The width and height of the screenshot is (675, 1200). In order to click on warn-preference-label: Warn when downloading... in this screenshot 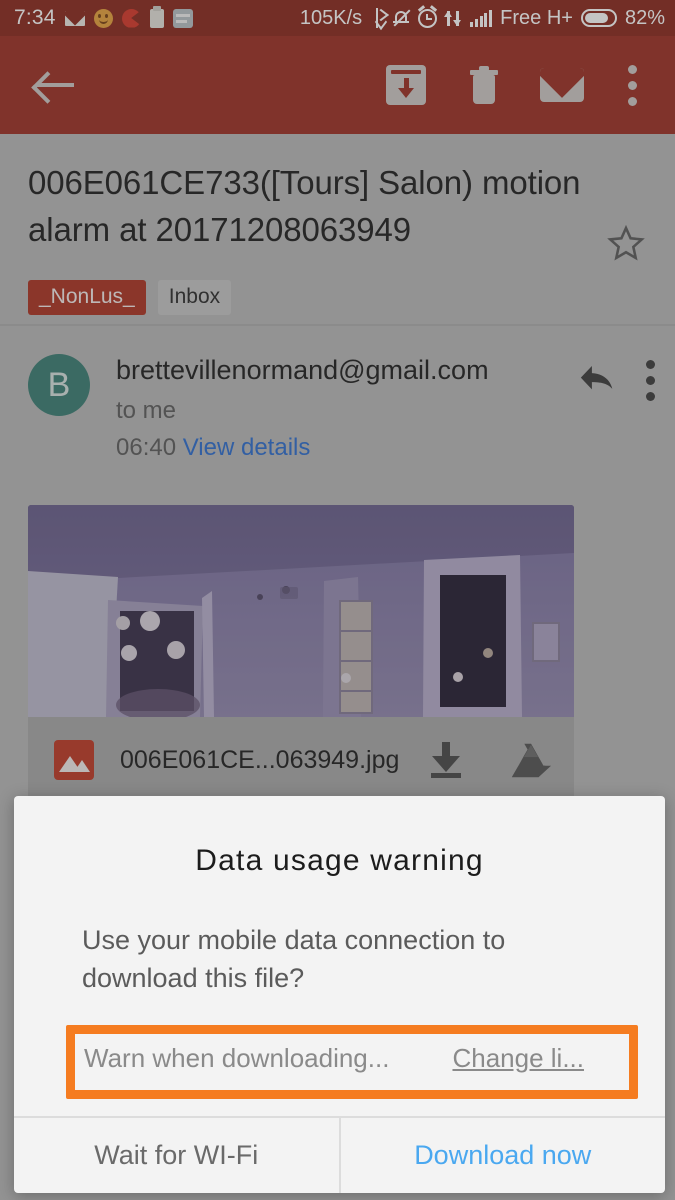, I will do `click(237, 1057)`.